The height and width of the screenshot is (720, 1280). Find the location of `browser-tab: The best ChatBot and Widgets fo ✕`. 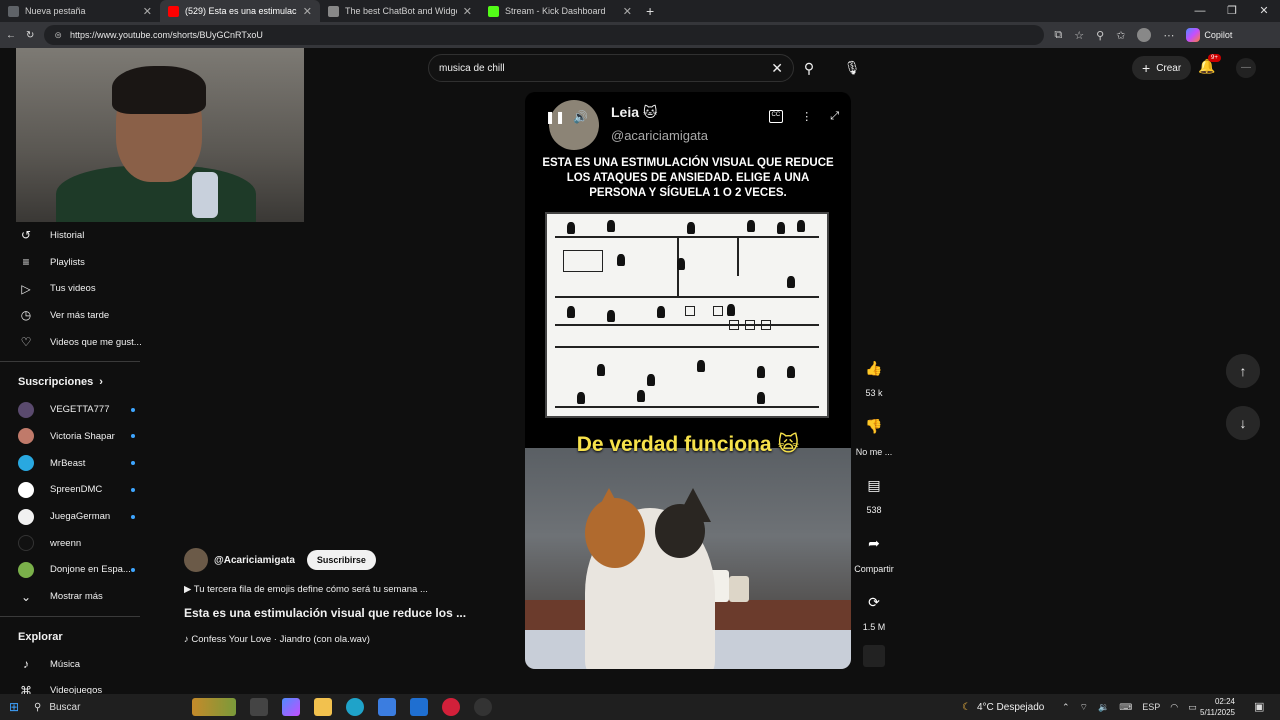

browser-tab: The best ChatBot and Widgets fo ✕ is located at coordinates (400, 11).